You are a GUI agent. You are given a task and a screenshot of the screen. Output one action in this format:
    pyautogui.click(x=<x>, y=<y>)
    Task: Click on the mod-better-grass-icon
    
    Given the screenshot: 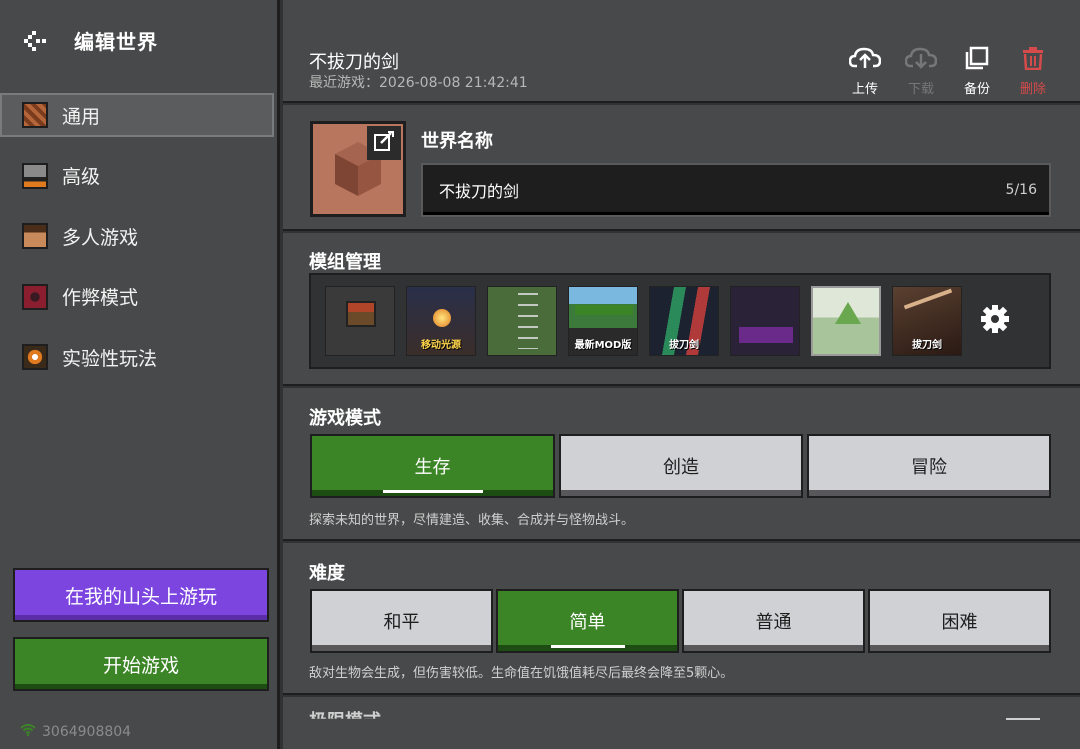 What is the action you would take?
    pyautogui.click(x=848, y=313)
    